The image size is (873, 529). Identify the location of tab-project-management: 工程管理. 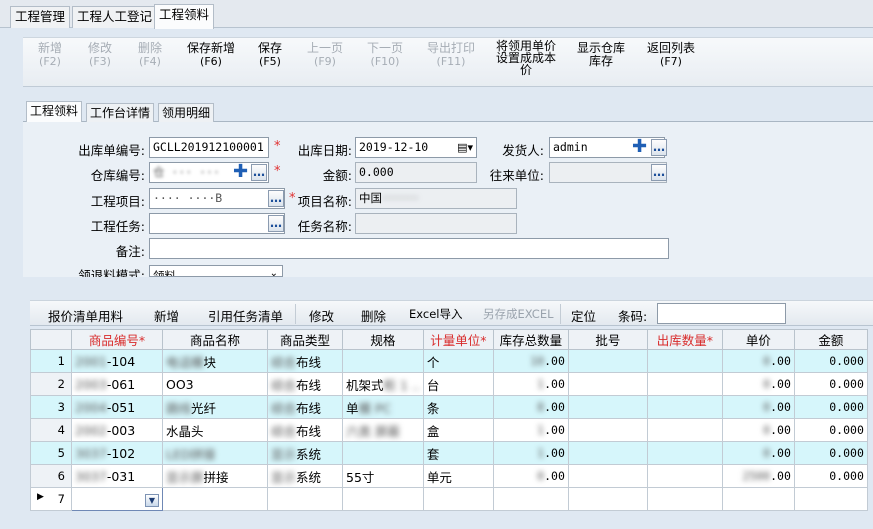
(40, 17).